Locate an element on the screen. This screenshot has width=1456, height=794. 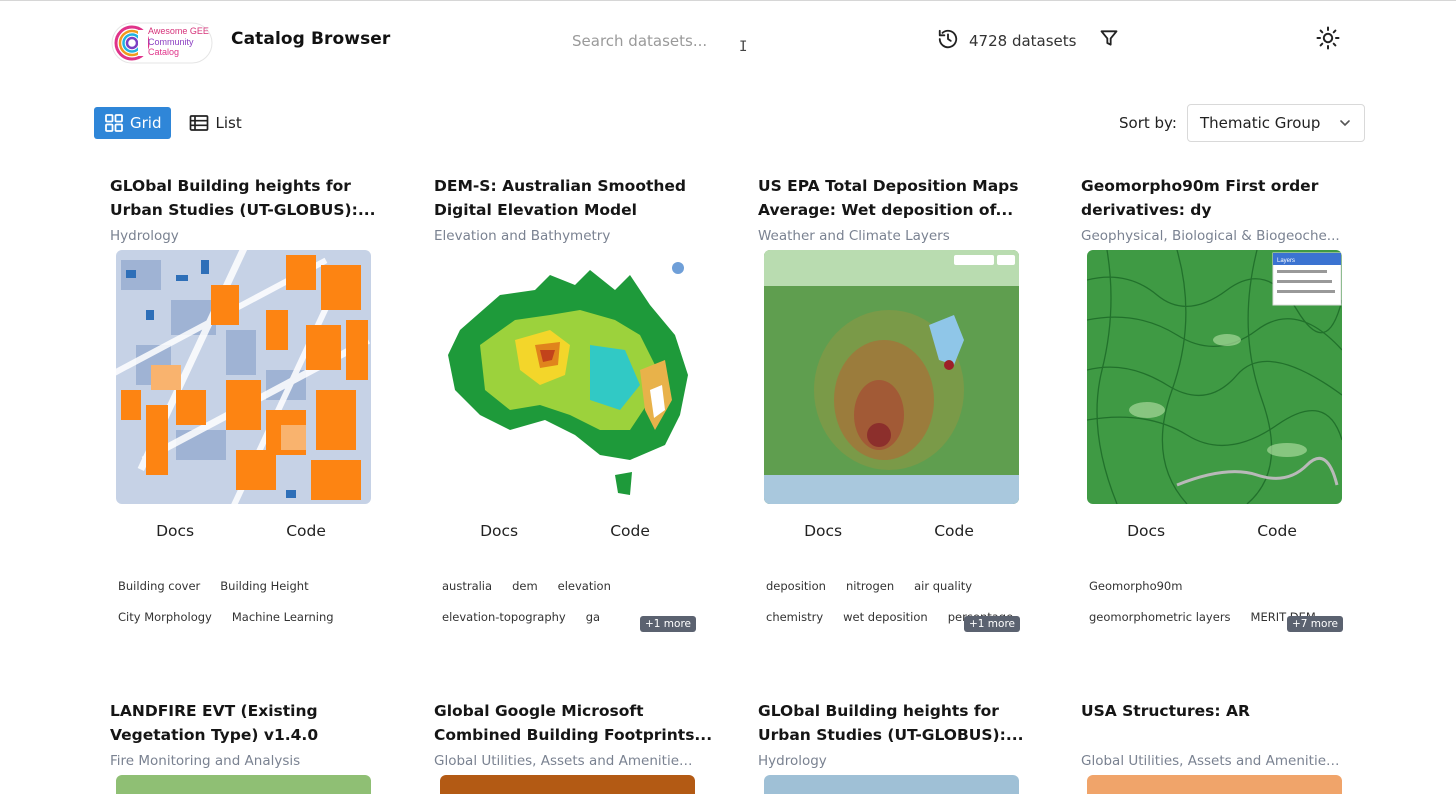
tag: City Morphology is located at coordinates (165, 617).